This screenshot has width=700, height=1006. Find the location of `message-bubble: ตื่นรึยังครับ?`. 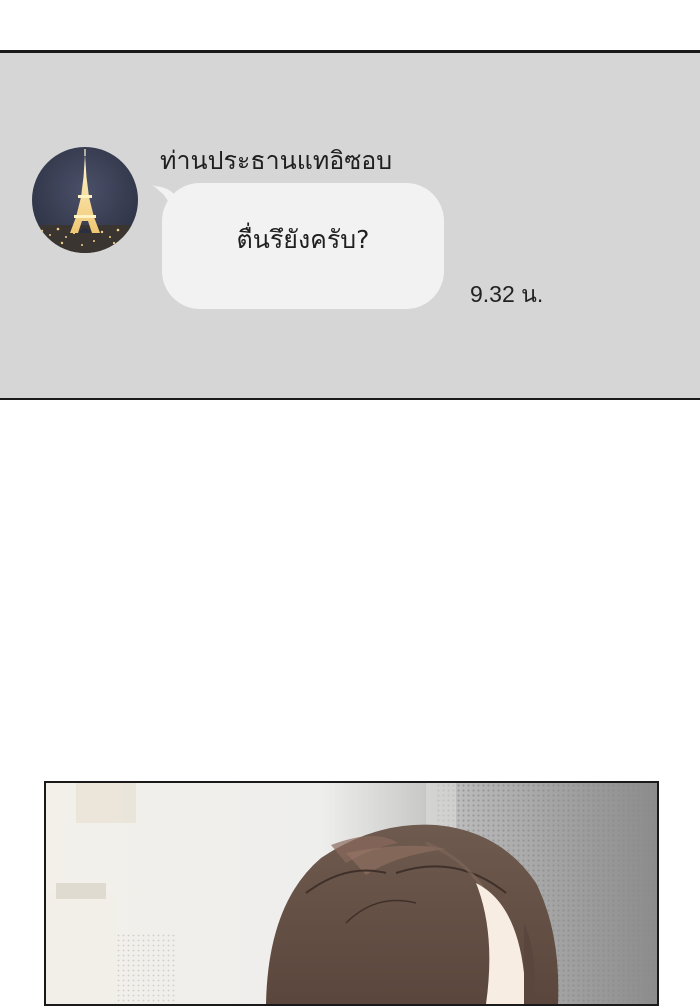

message-bubble: ตื่นรึยังครับ? is located at coordinates (303, 246).